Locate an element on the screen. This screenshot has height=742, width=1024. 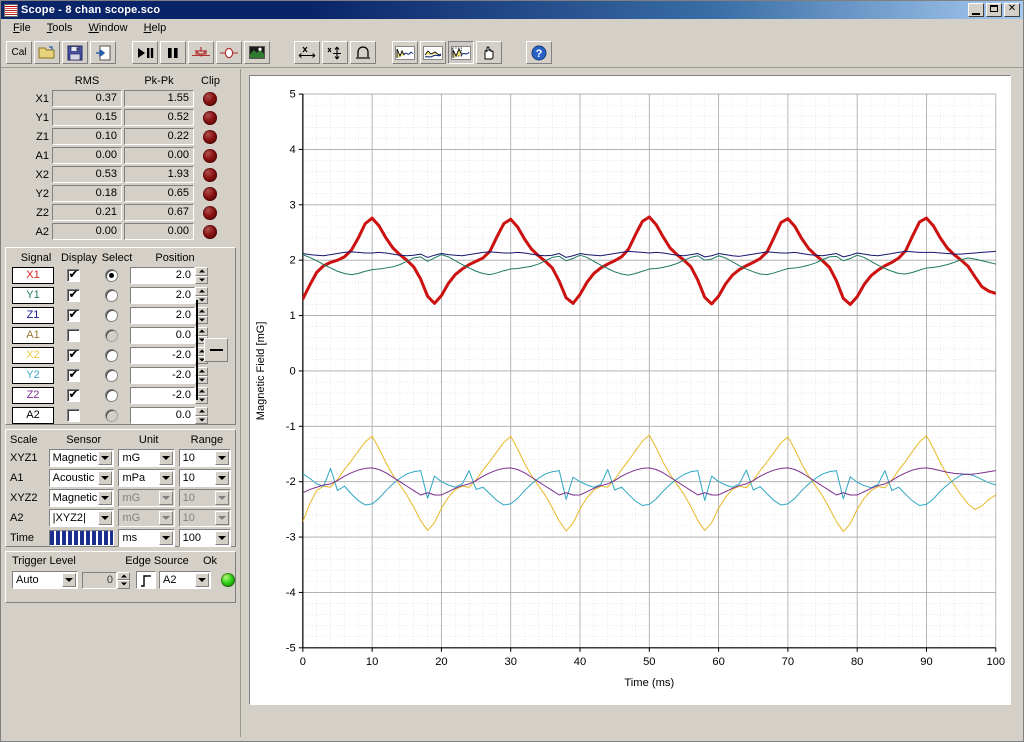
trigger-level-button is located at coordinates (201, 52).